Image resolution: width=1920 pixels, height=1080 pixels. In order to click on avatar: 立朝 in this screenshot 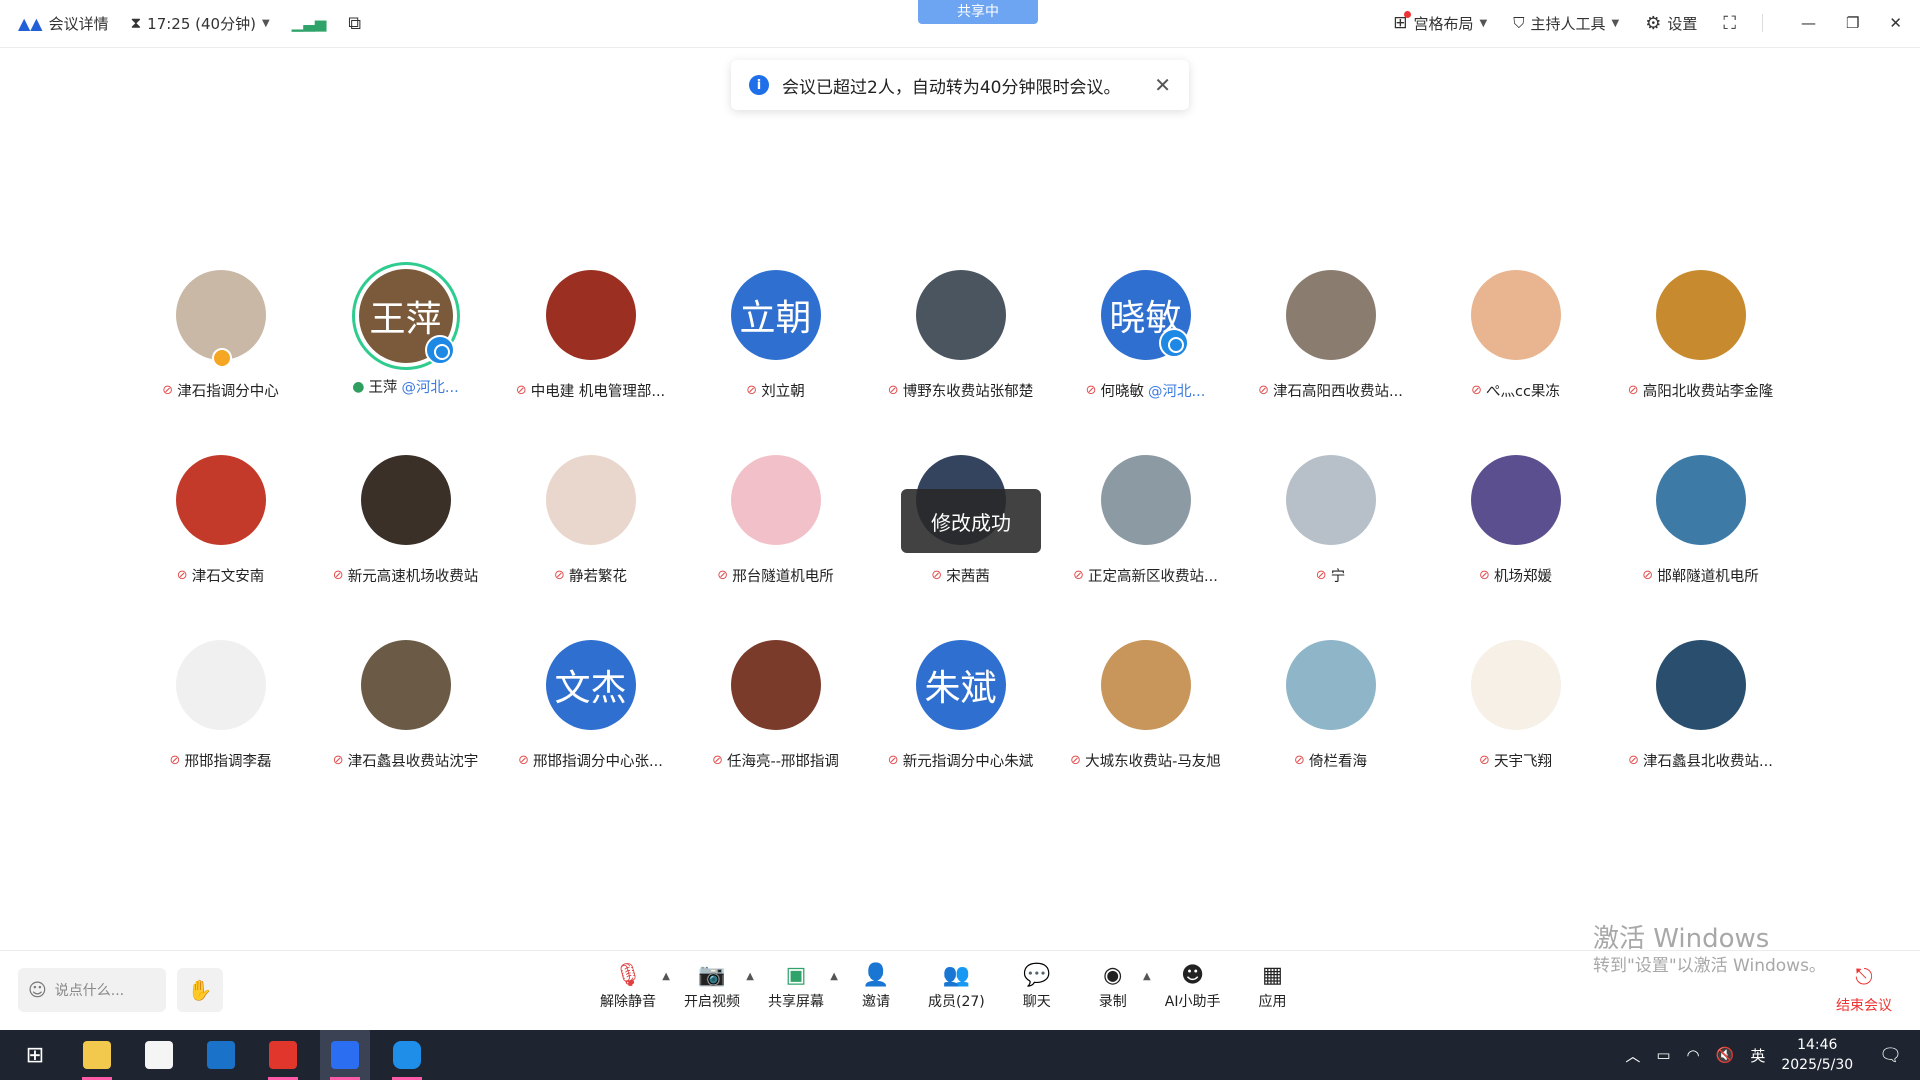, I will do `click(775, 315)`.